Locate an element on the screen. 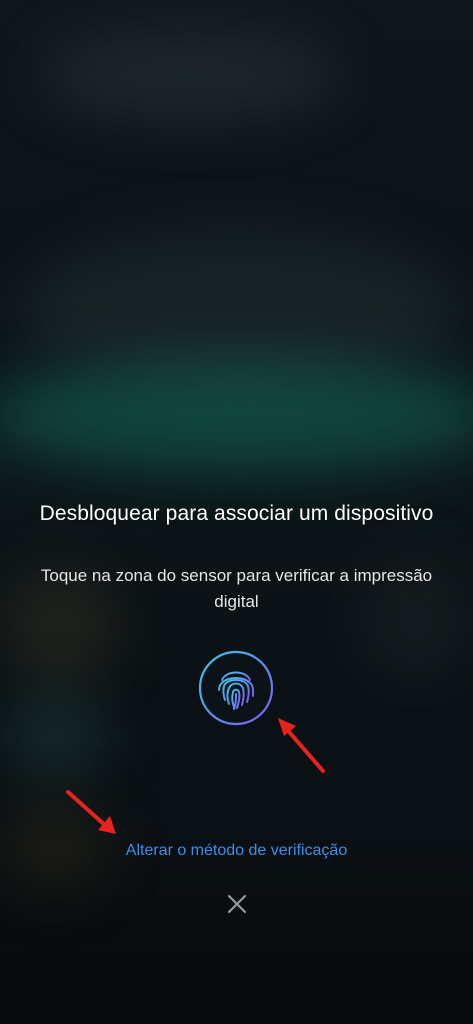  close-icon is located at coordinates (237, 904).